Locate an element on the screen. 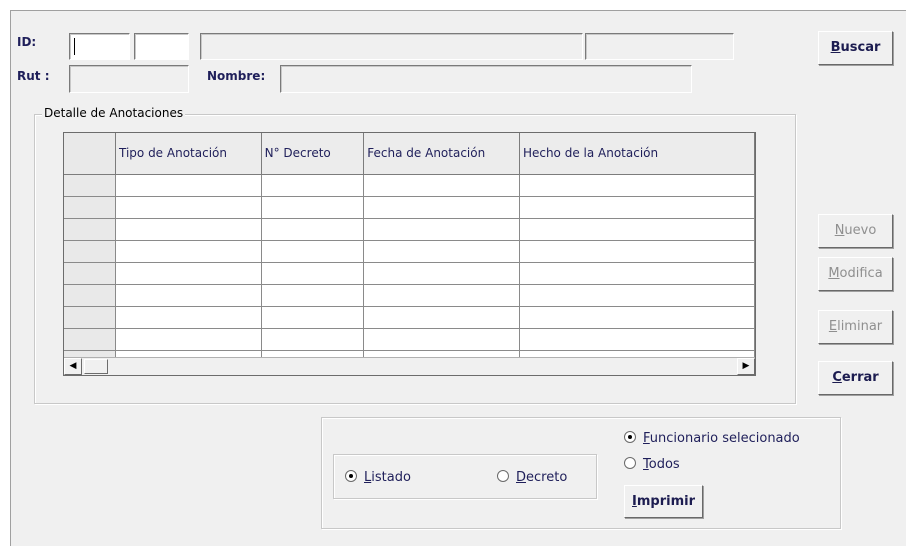 This screenshot has width=906, height=546. imprimir-button: Imprimir is located at coordinates (663, 501).